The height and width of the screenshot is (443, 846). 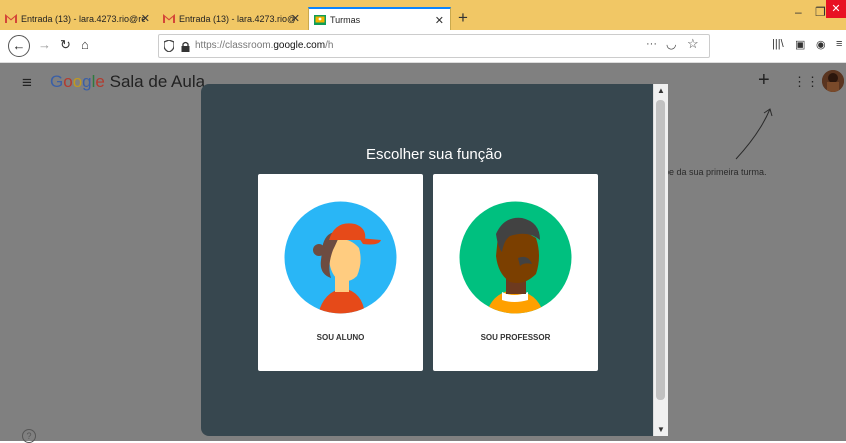 I want to click on avatar, so click(x=833, y=81).